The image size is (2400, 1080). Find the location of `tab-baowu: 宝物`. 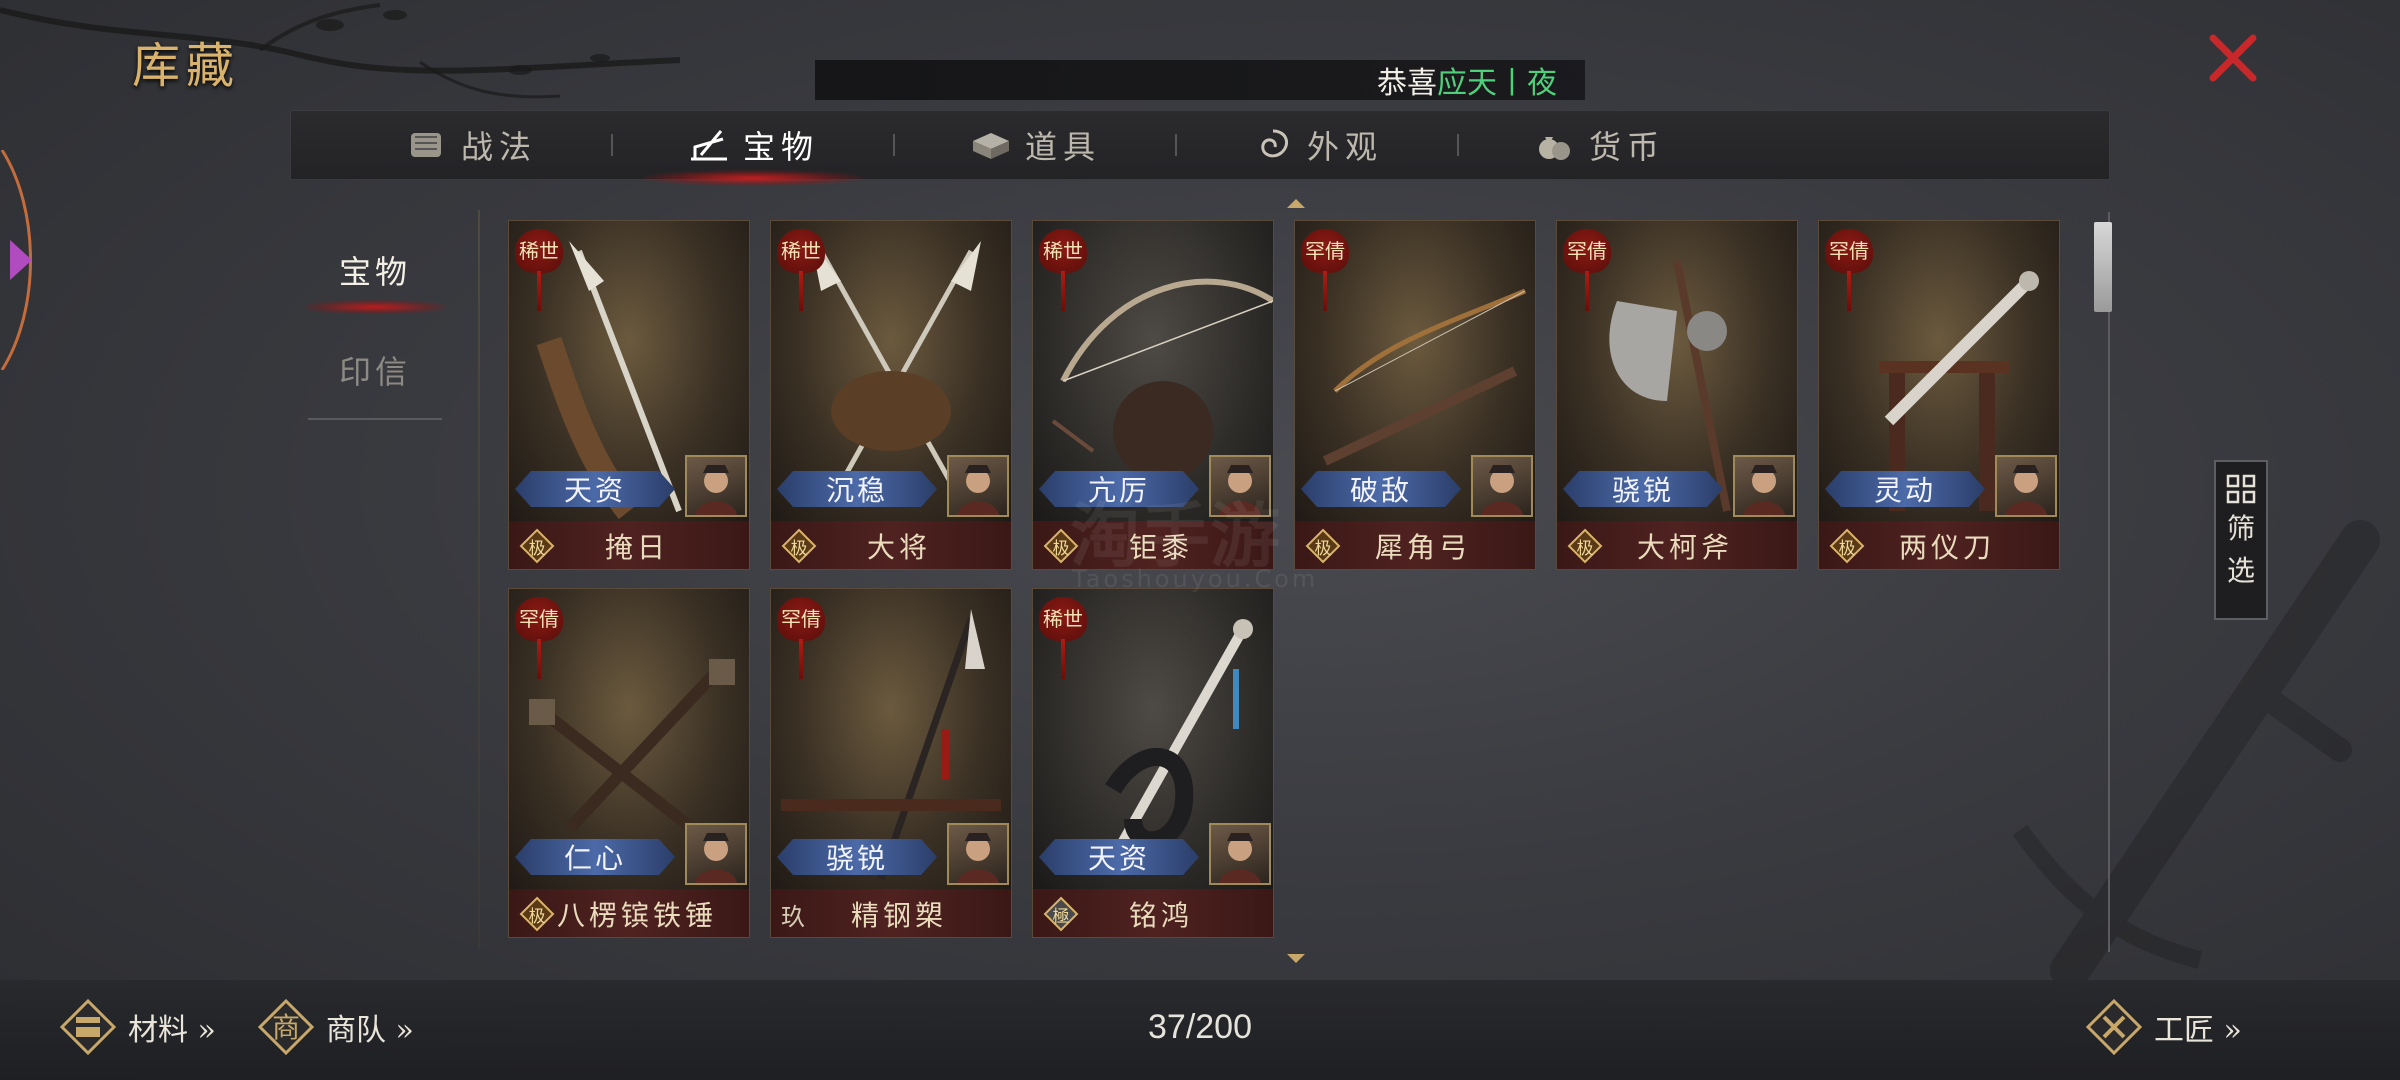

tab-baowu: 宝物 is located at coordinates (753, 148).